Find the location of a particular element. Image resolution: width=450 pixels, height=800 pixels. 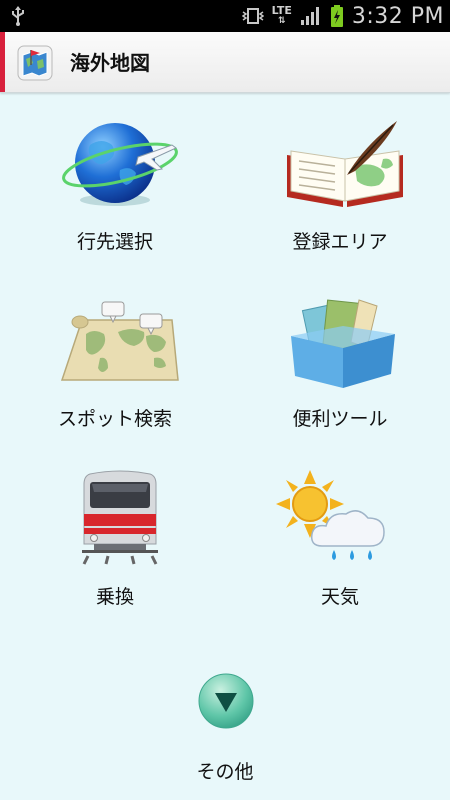

status-bar: LTE ⇅ 3:32 PM is located at coordinates (225, 16).